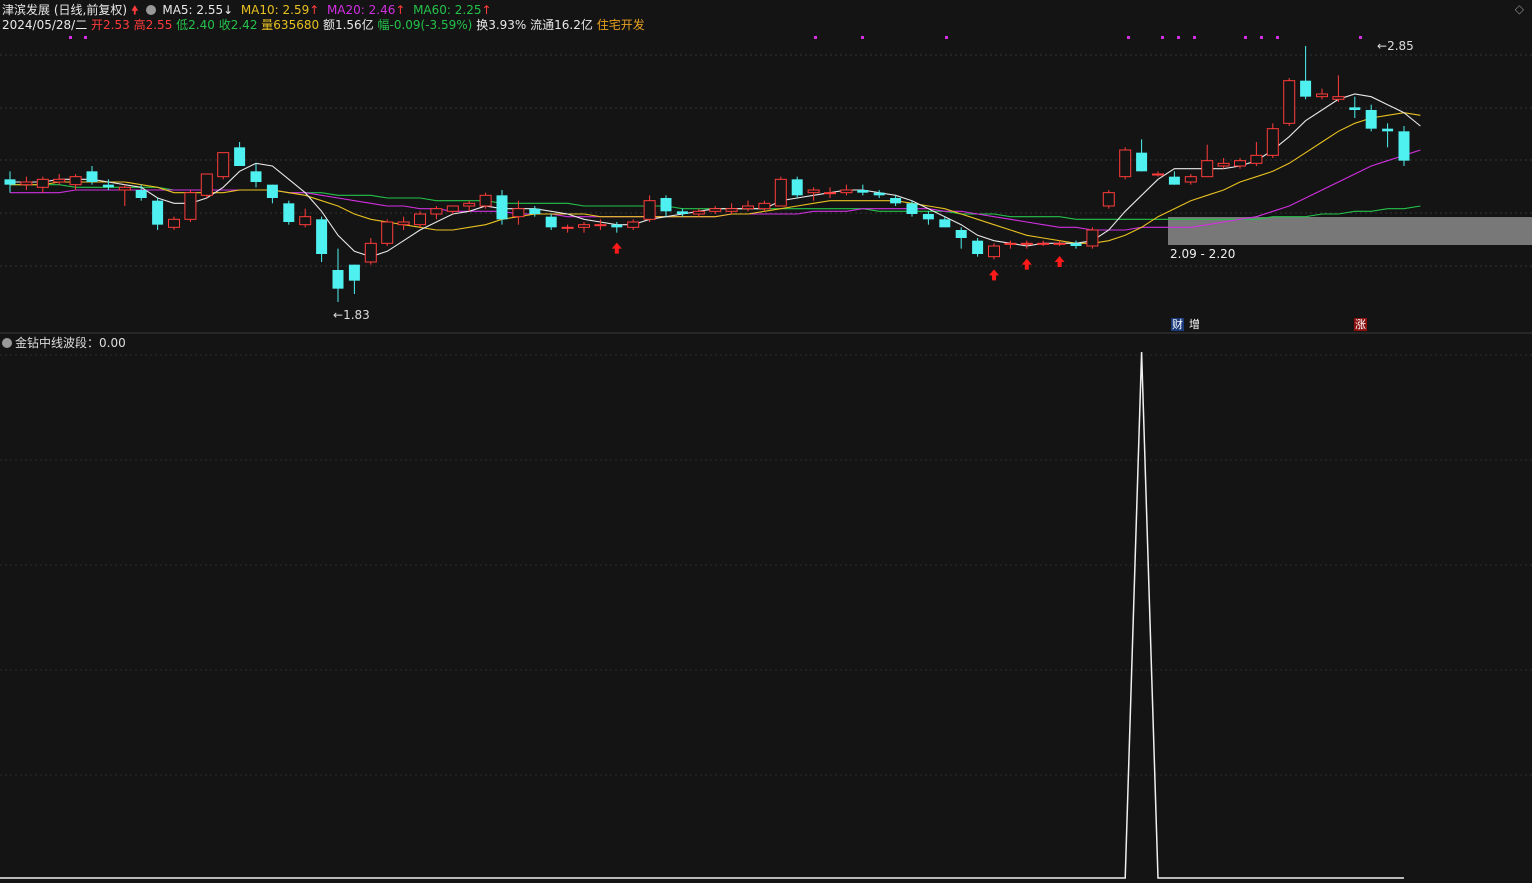 This screenshot has width=1532, height=883. Describe the element at coordinates (110, 25) in the screenshot. I see `open-label: 开2.53` at that location.